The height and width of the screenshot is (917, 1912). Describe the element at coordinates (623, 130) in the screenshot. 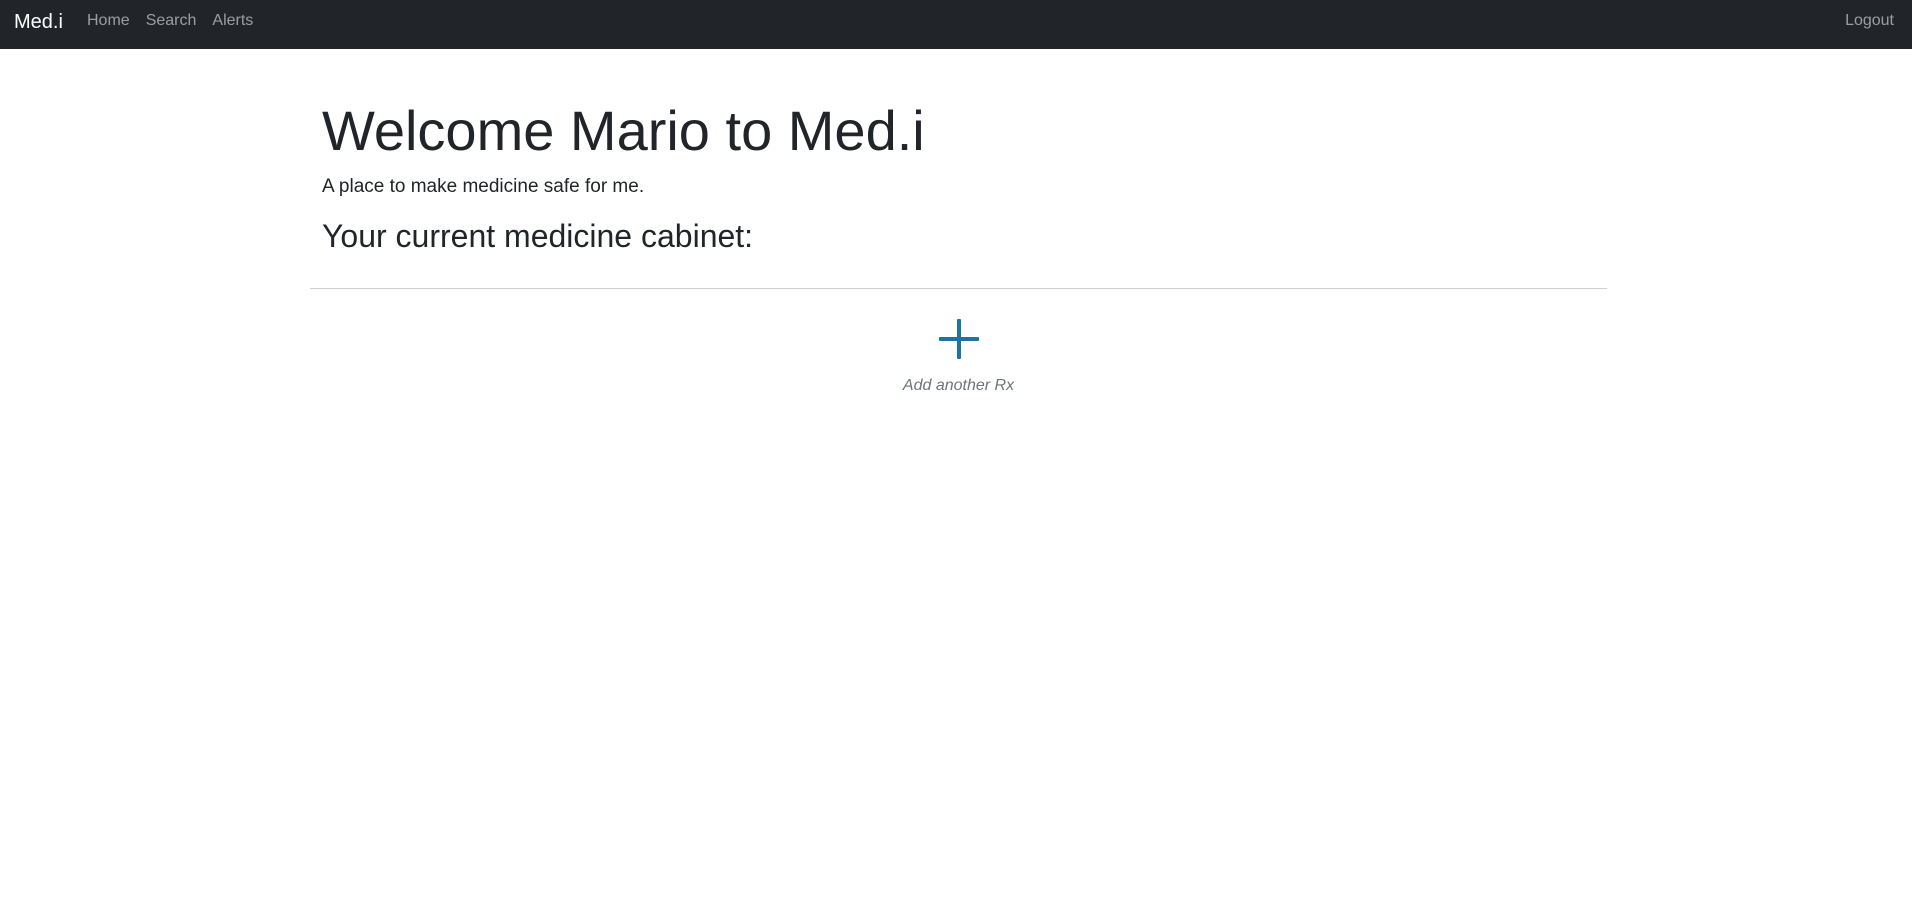

I see `welcome-heading: Welcome Mario to Med.i` at that location.